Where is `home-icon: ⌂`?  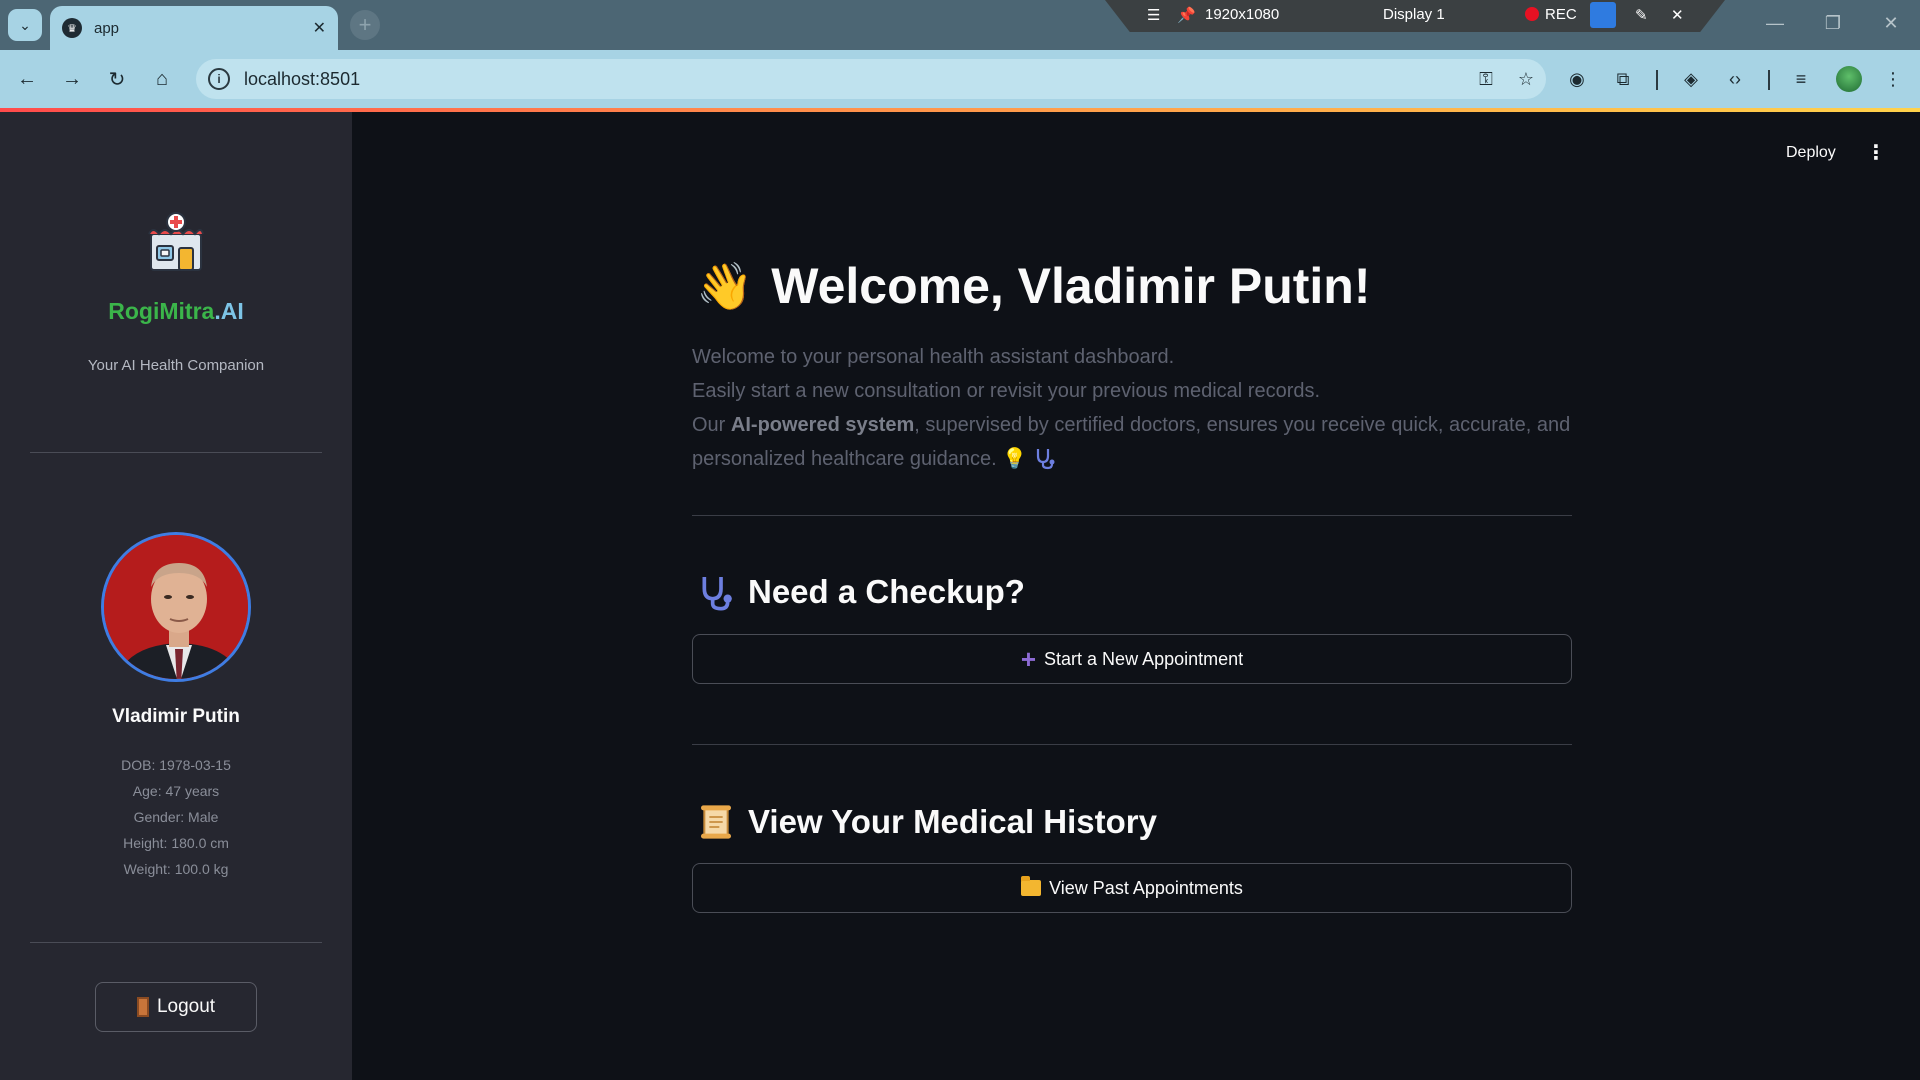 home-icon: ⌂ is located at coordinates (162, 79).